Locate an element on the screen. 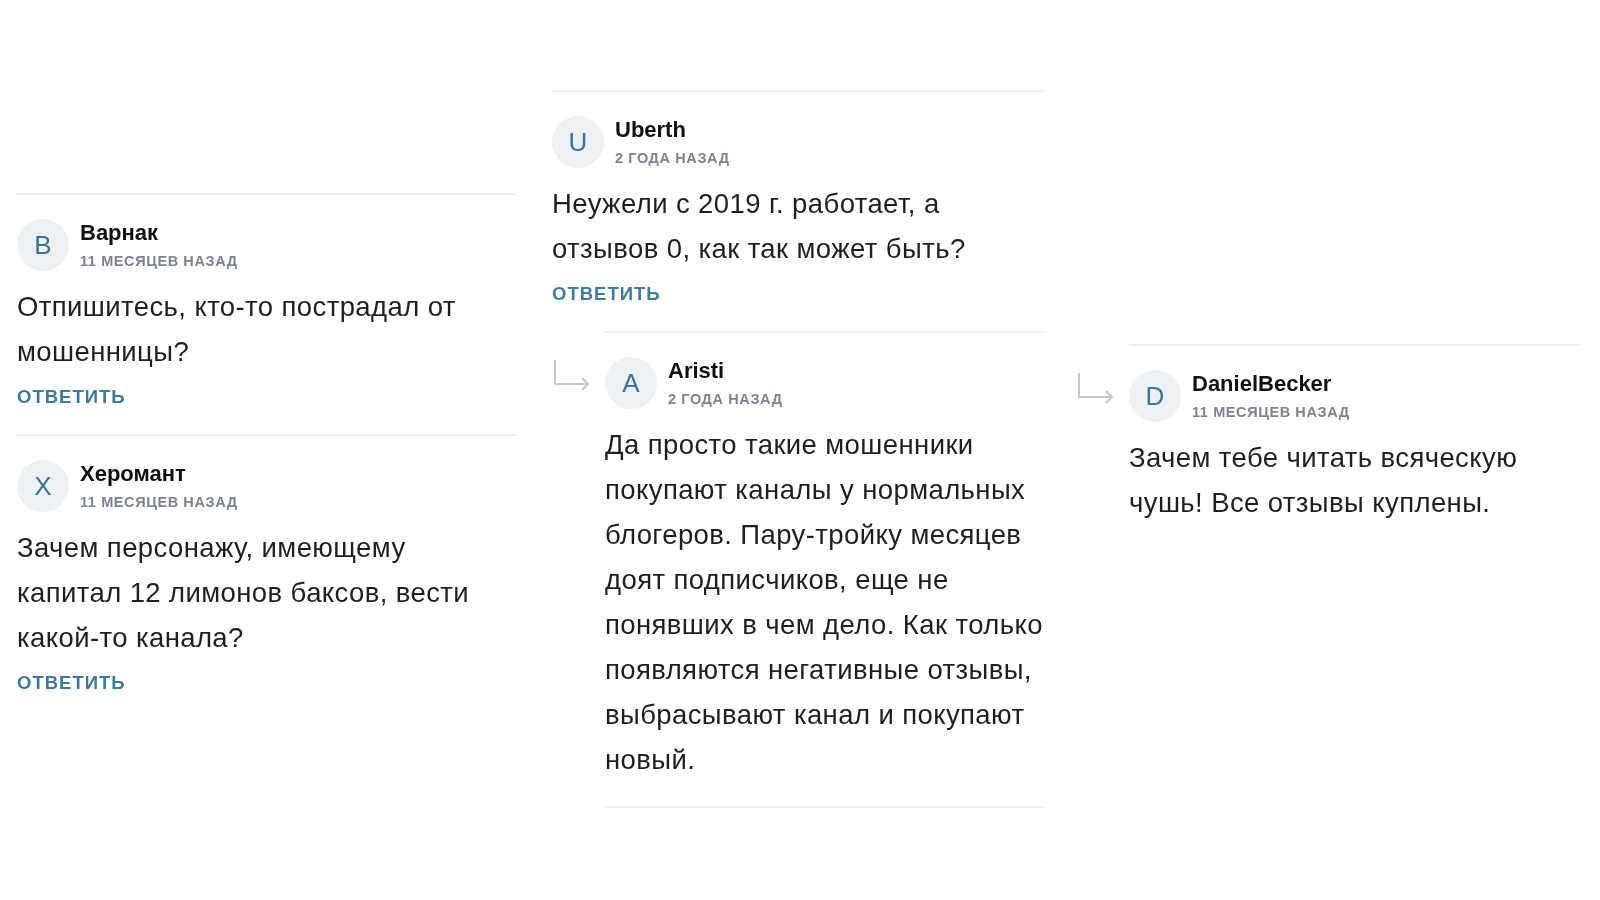 The image size is (1600, 900). comment-text: Да просто такие мошенники покупают каналы у нормальных блогеров. Пару-тройку месяцев доят подписчиков, еще не понявших в чем дело. Как только появляются негативные отзывы, выбрасывают канал и покупают новый. is located at coordinates (824, 602).